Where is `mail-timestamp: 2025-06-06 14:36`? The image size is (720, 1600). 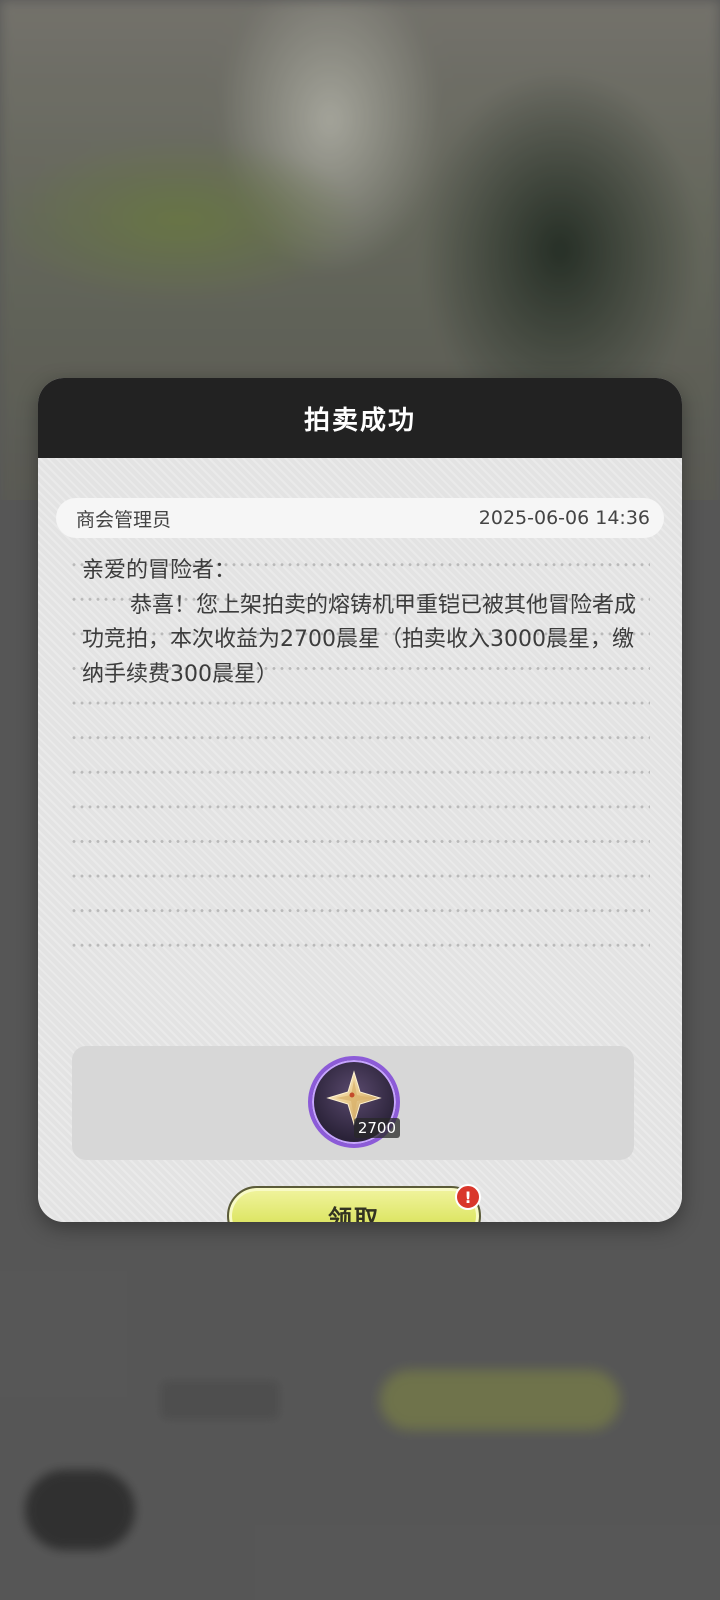
mail-timestamp: 2025-06-06 14:36 is located at coordinates (564, 518).